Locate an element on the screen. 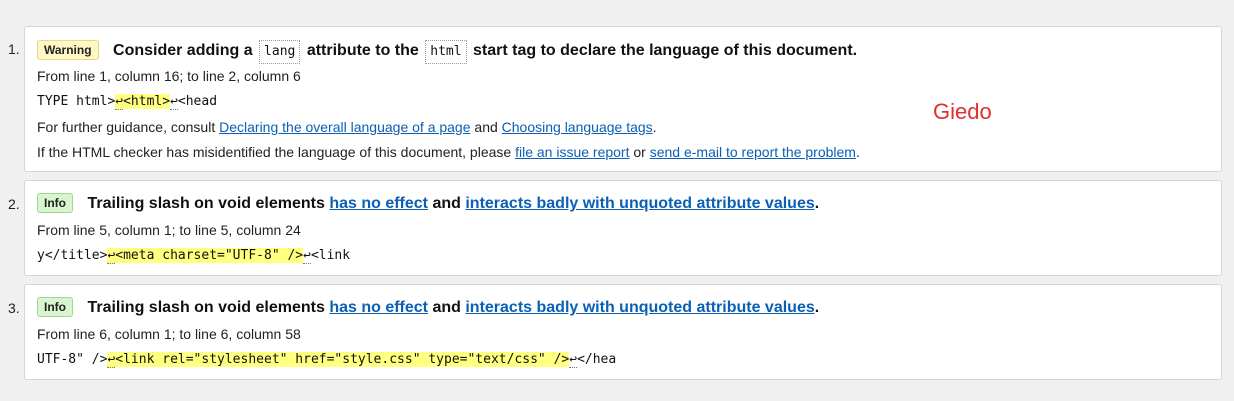  source-extract: TYPE html>↩<html>↩<head is located at coordinates (127, 102).